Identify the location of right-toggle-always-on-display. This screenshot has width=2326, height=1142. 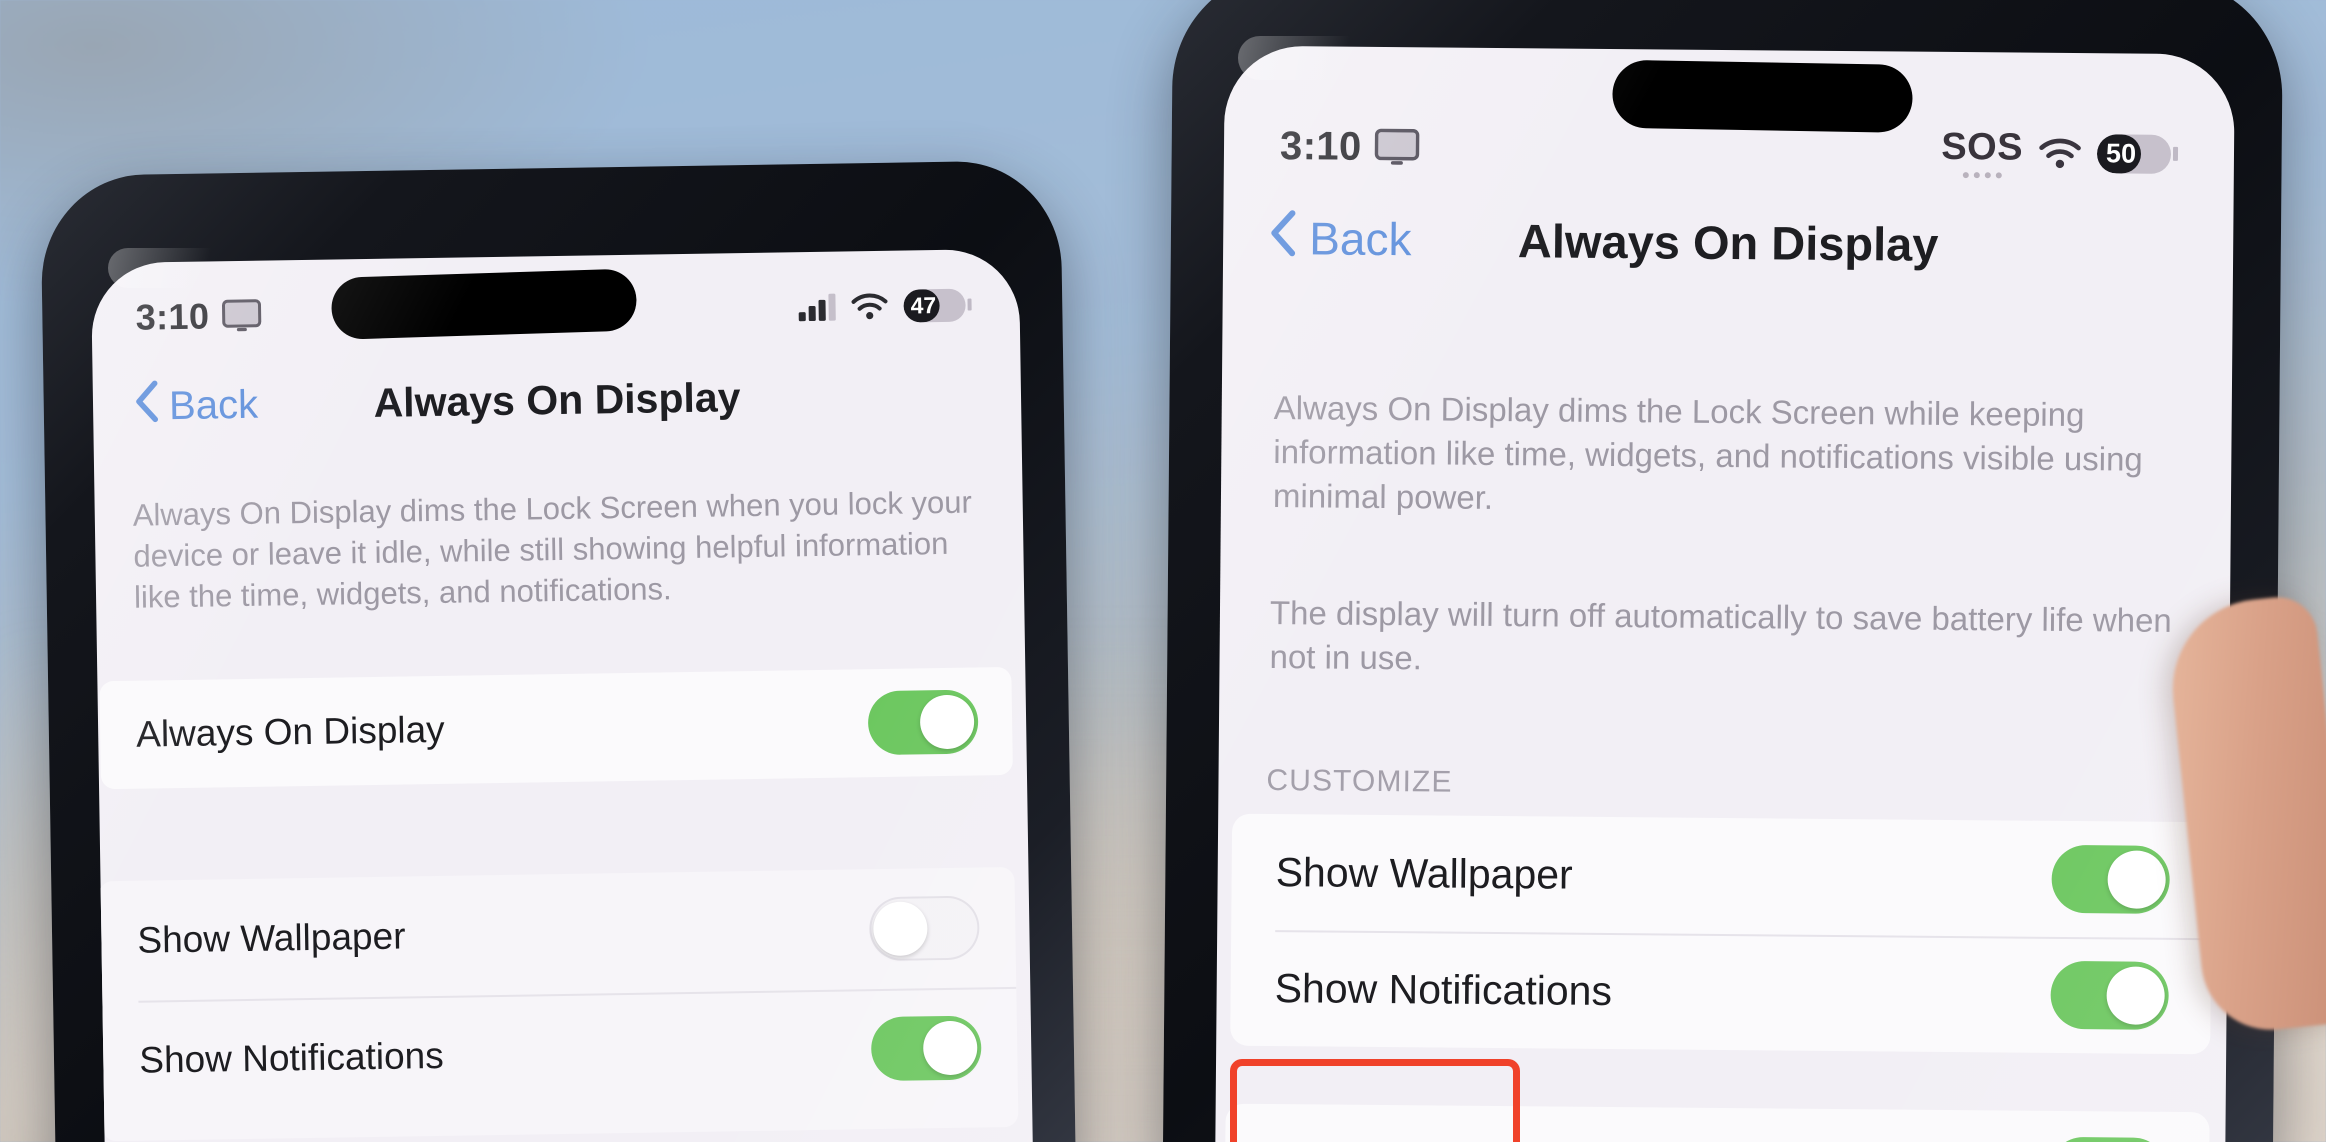
(2108, 1139).